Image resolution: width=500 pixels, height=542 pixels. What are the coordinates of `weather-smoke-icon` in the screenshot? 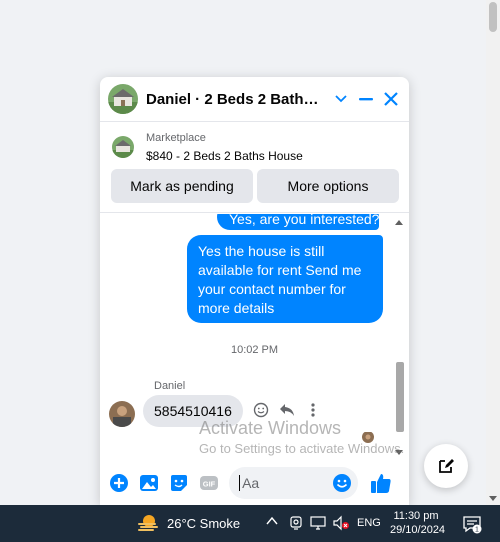 It's located at (148, 523).